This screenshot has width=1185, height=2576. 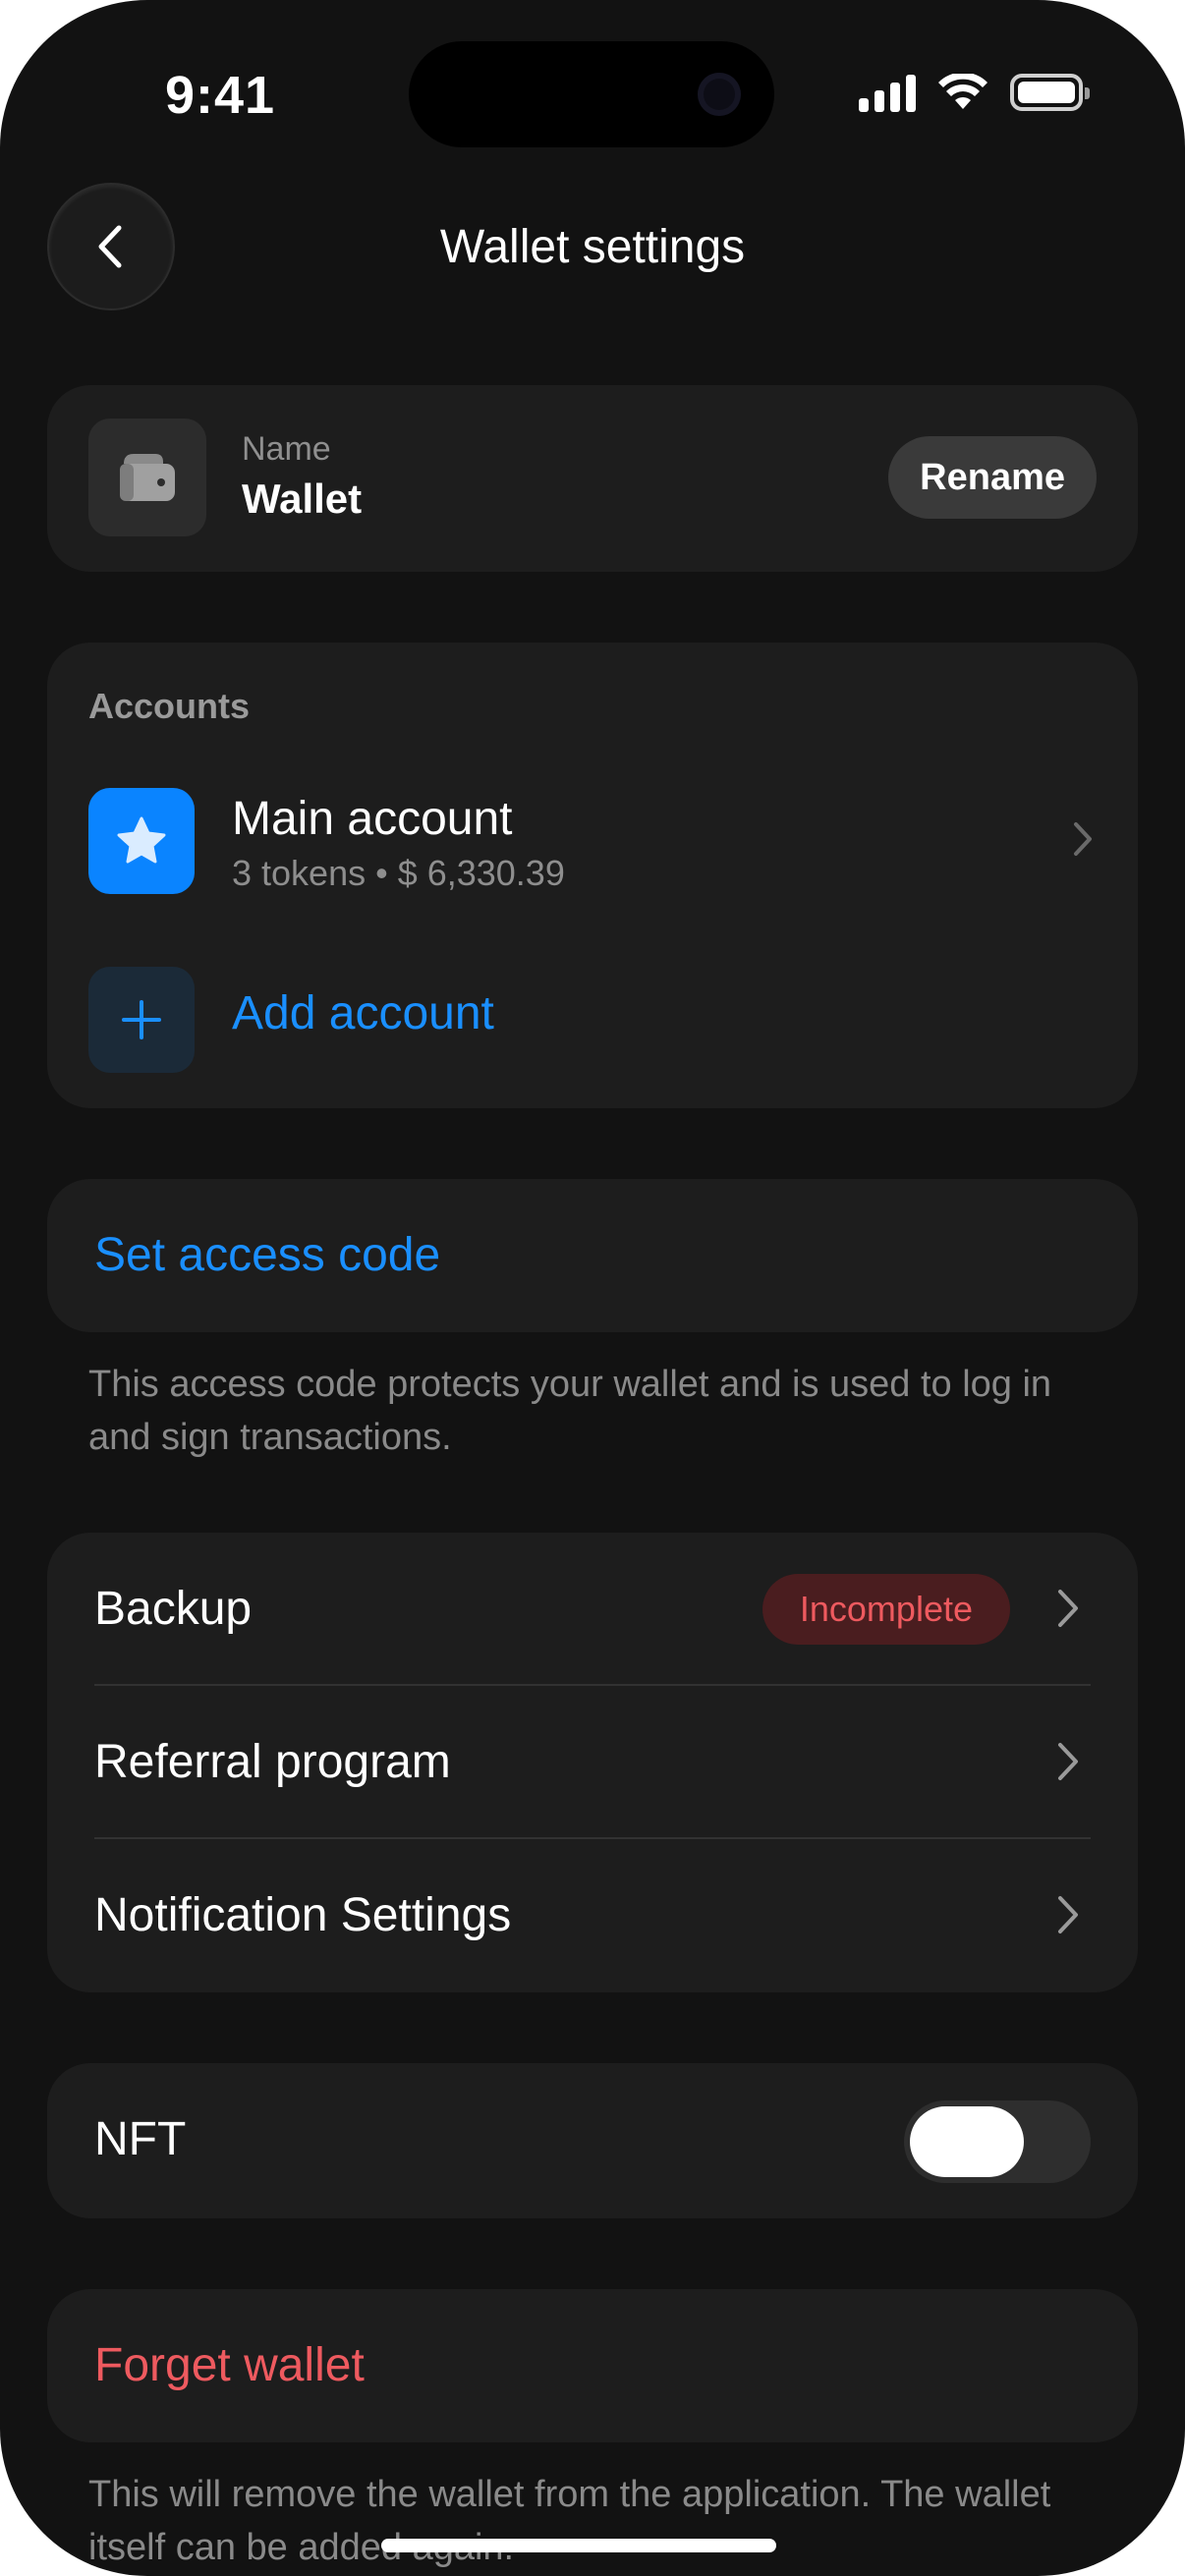 What do you see at coordinates (303, 499) in the screenshot?
I see `wallet-name: Wallet` at bounding box center [303, 499].